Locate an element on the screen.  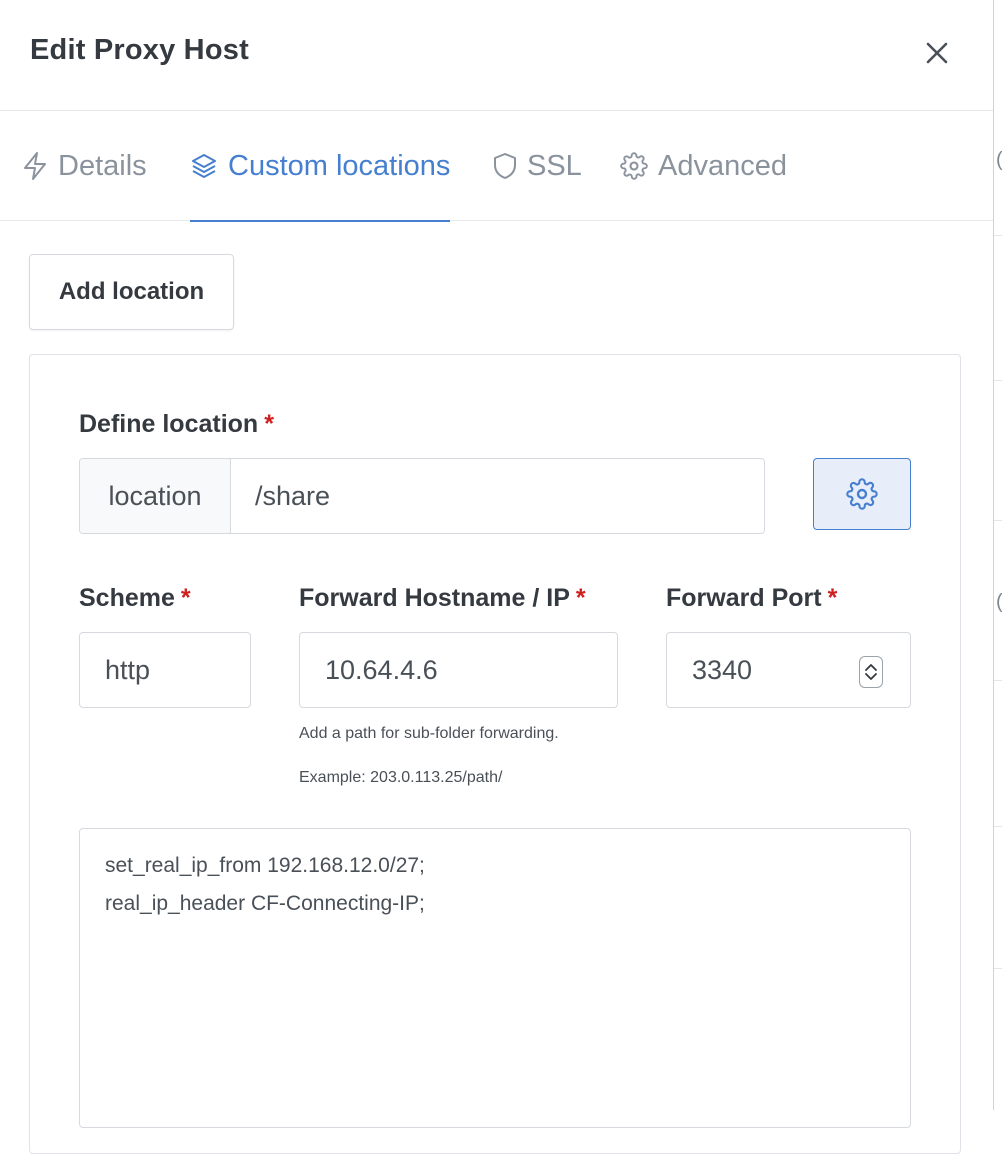
tab-advanced: Advanced is located at coordinates (703, 166).